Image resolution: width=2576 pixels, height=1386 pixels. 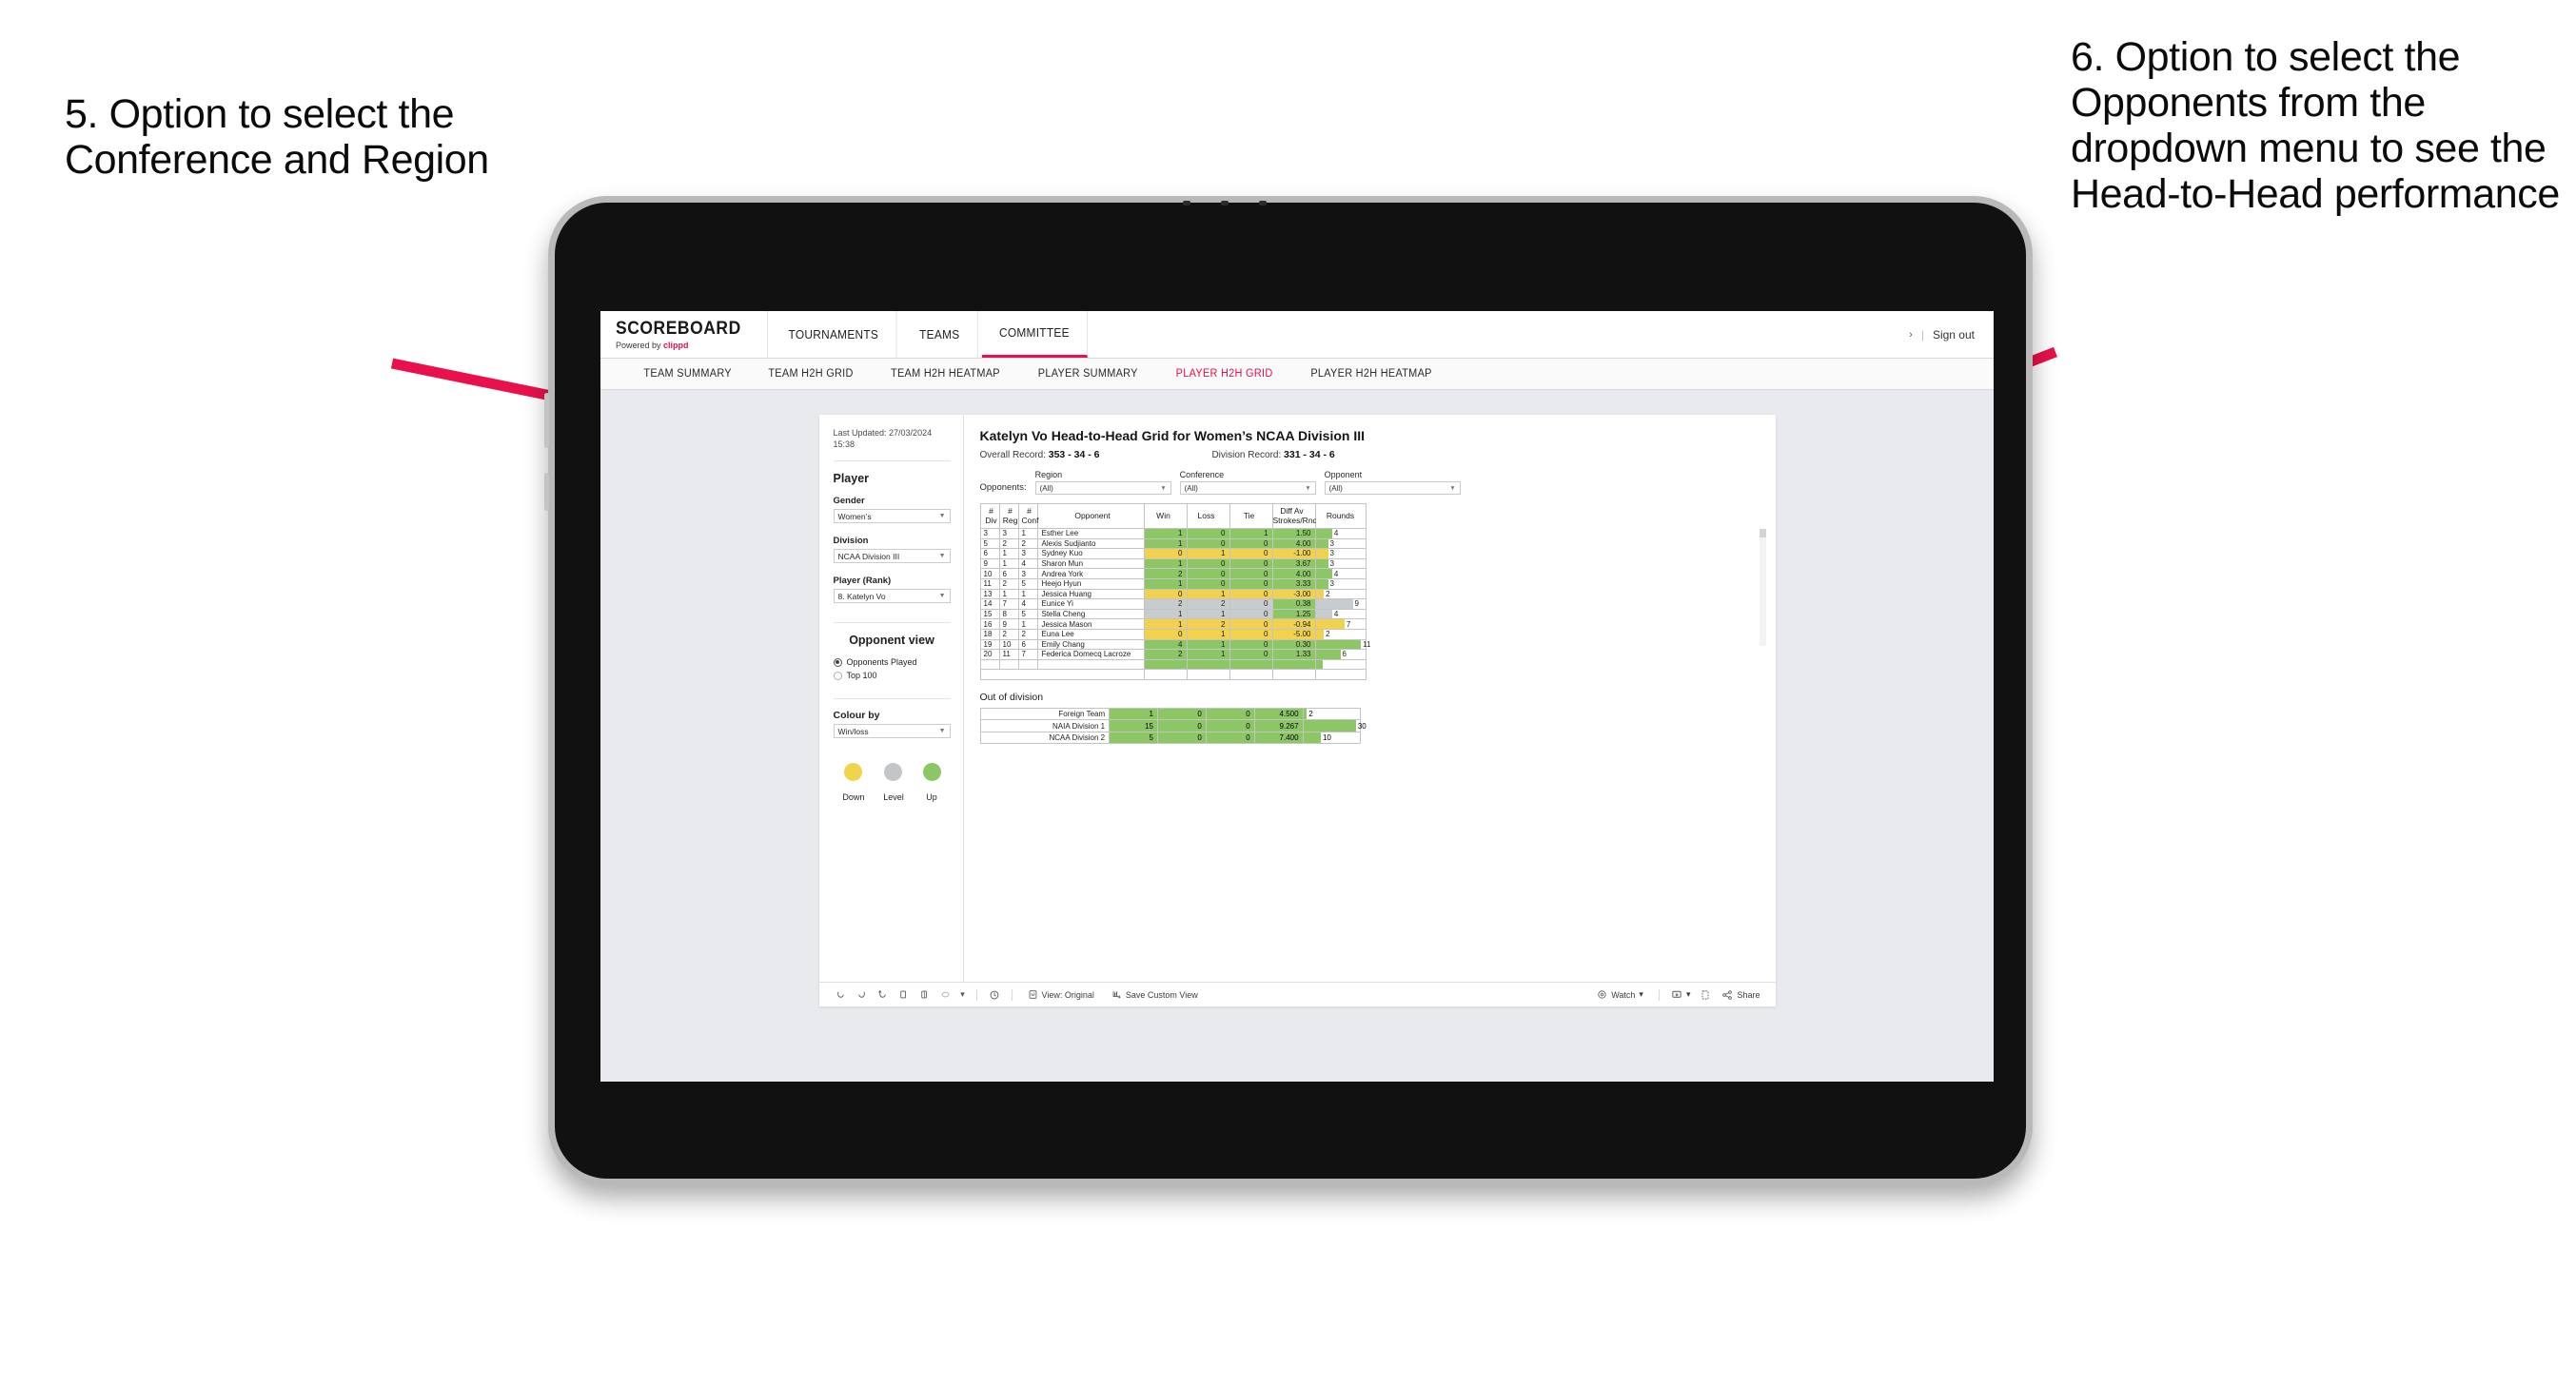 I want to click on table-row: 9 1 4 Sharon Mun 1 0 0 3.67 3, so click(x=1173, y=563).